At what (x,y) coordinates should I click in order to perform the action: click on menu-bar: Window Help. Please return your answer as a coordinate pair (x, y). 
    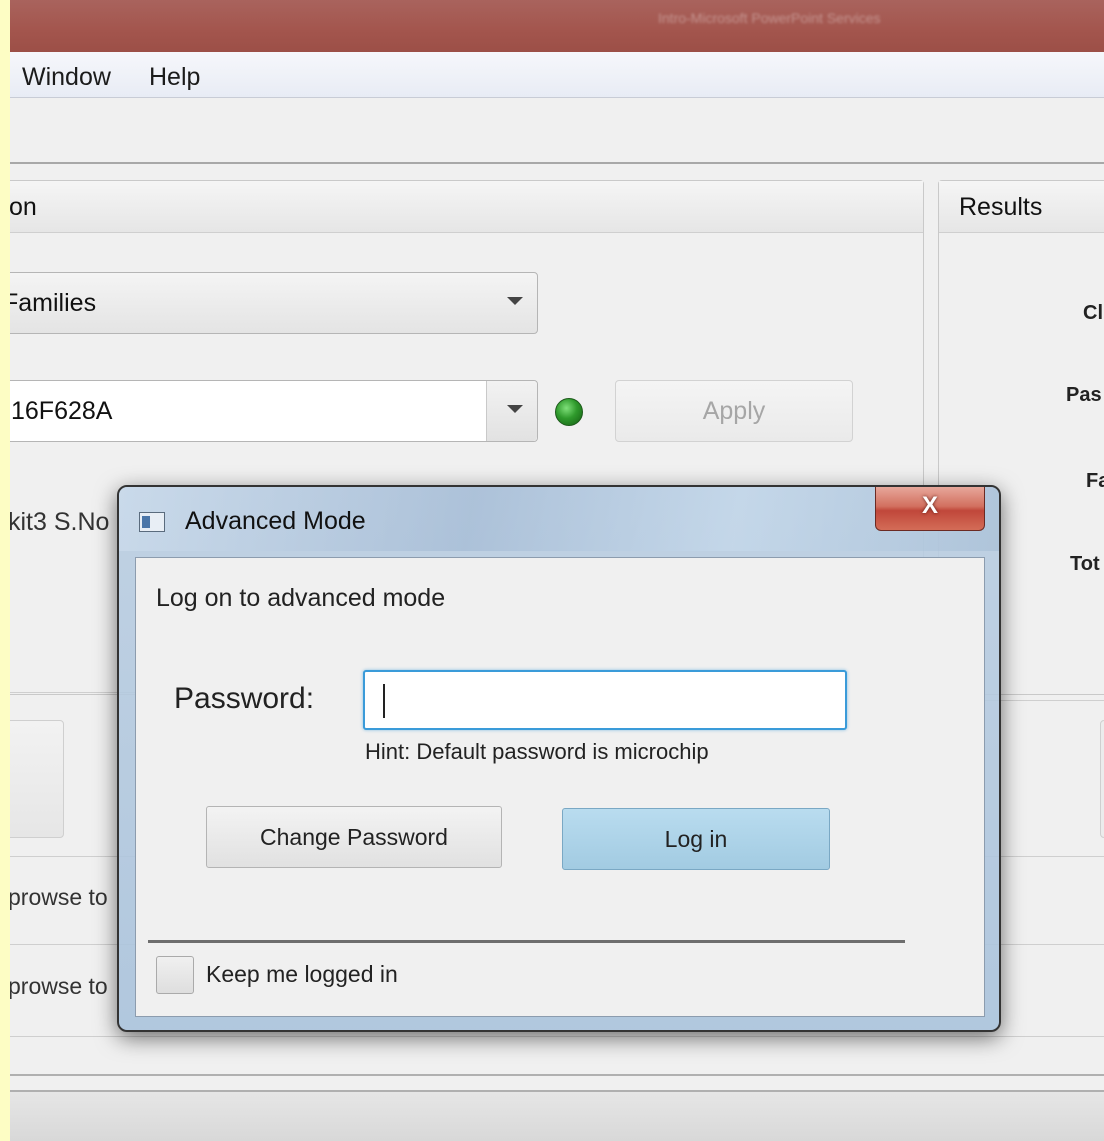
    Looking at the image, I should click on (557, 75).